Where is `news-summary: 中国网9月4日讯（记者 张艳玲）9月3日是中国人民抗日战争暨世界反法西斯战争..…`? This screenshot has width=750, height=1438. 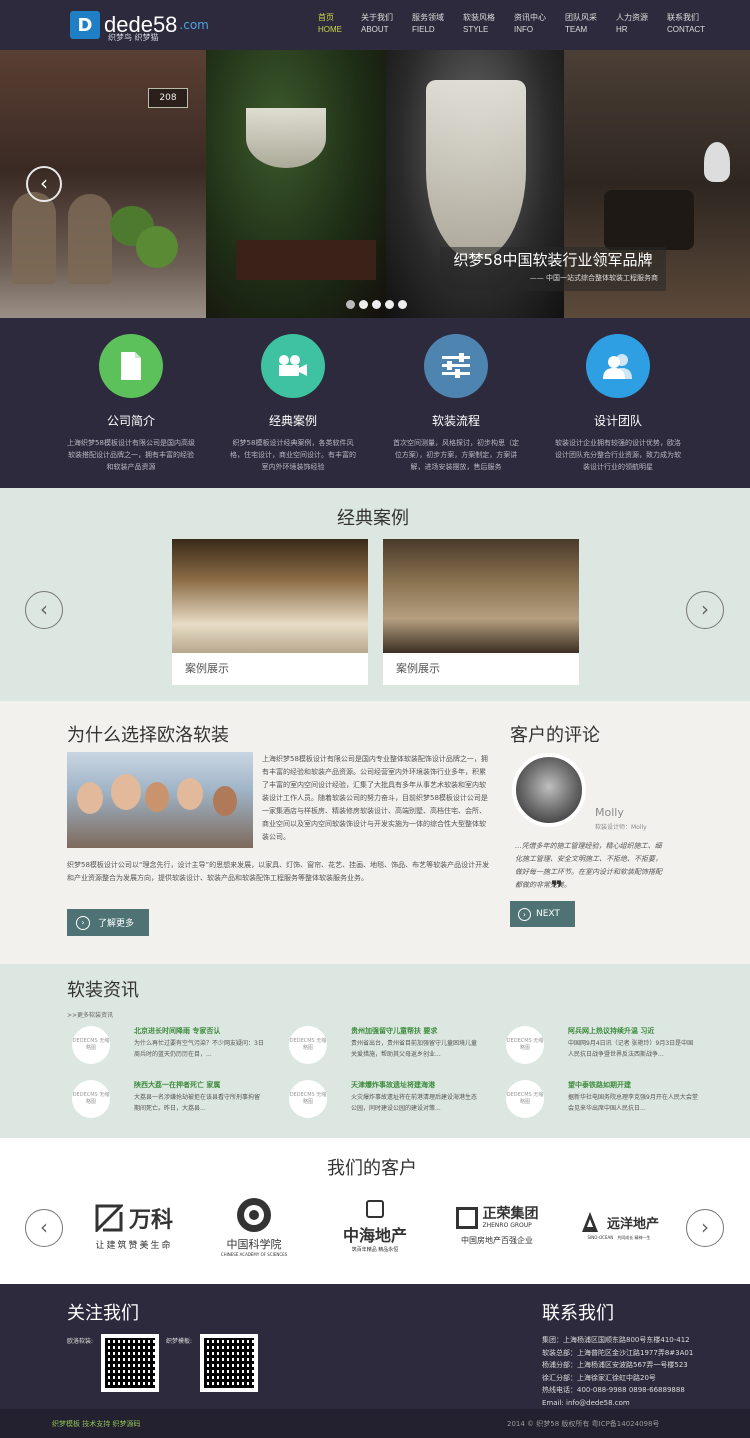
news-summary: 中国网9月4日讯（记者 张艳玲）9月3日是中国人民抗日战争暨世界反法西斯战争..… is located at coordinates (631, 1049).